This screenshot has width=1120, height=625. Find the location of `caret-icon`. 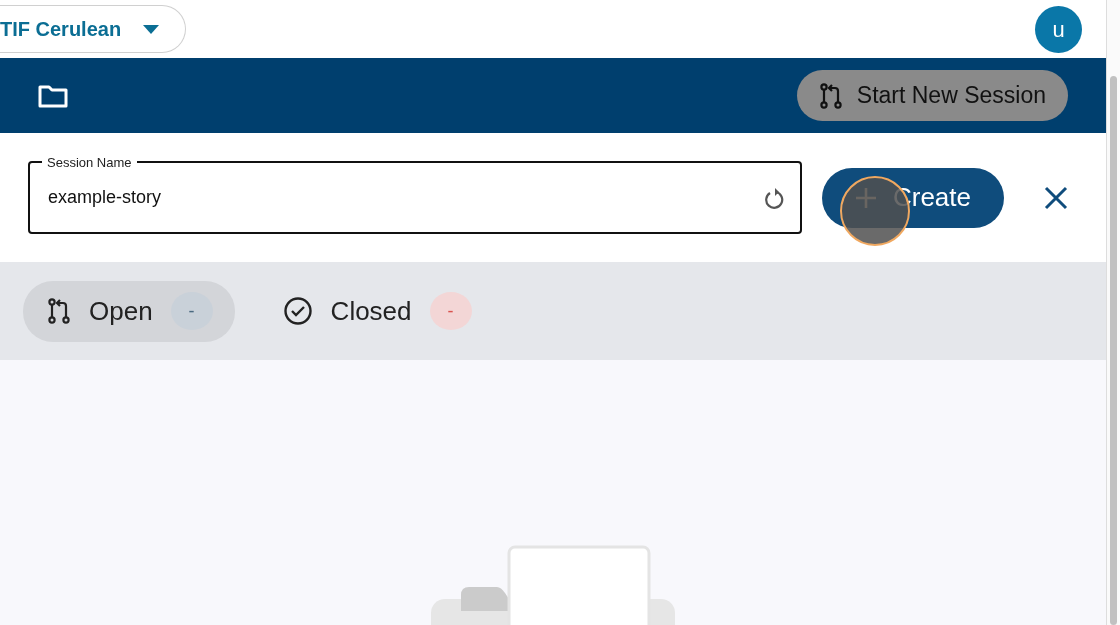

caret-icon is located at coordinates (151, 29).